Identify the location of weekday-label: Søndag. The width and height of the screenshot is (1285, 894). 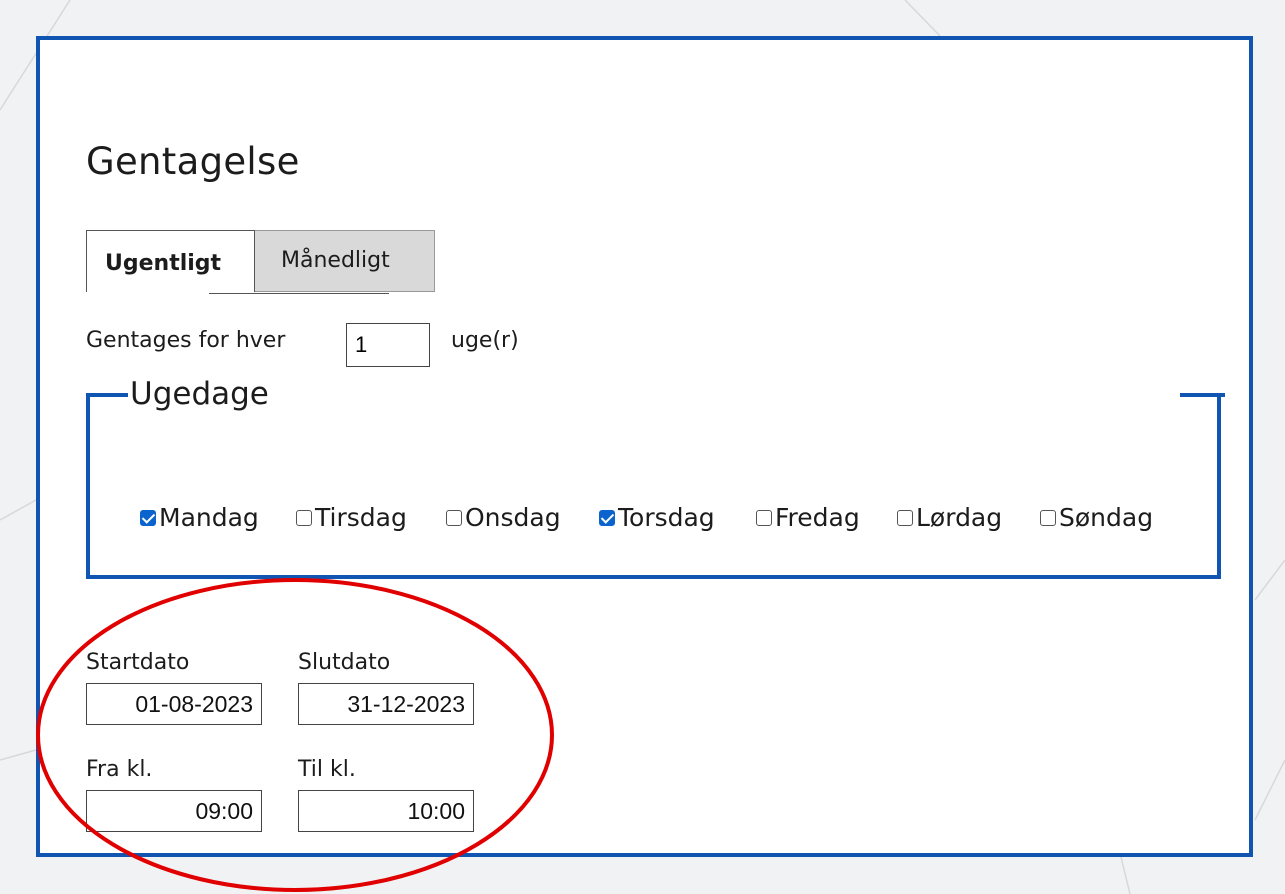
(1106, 517).